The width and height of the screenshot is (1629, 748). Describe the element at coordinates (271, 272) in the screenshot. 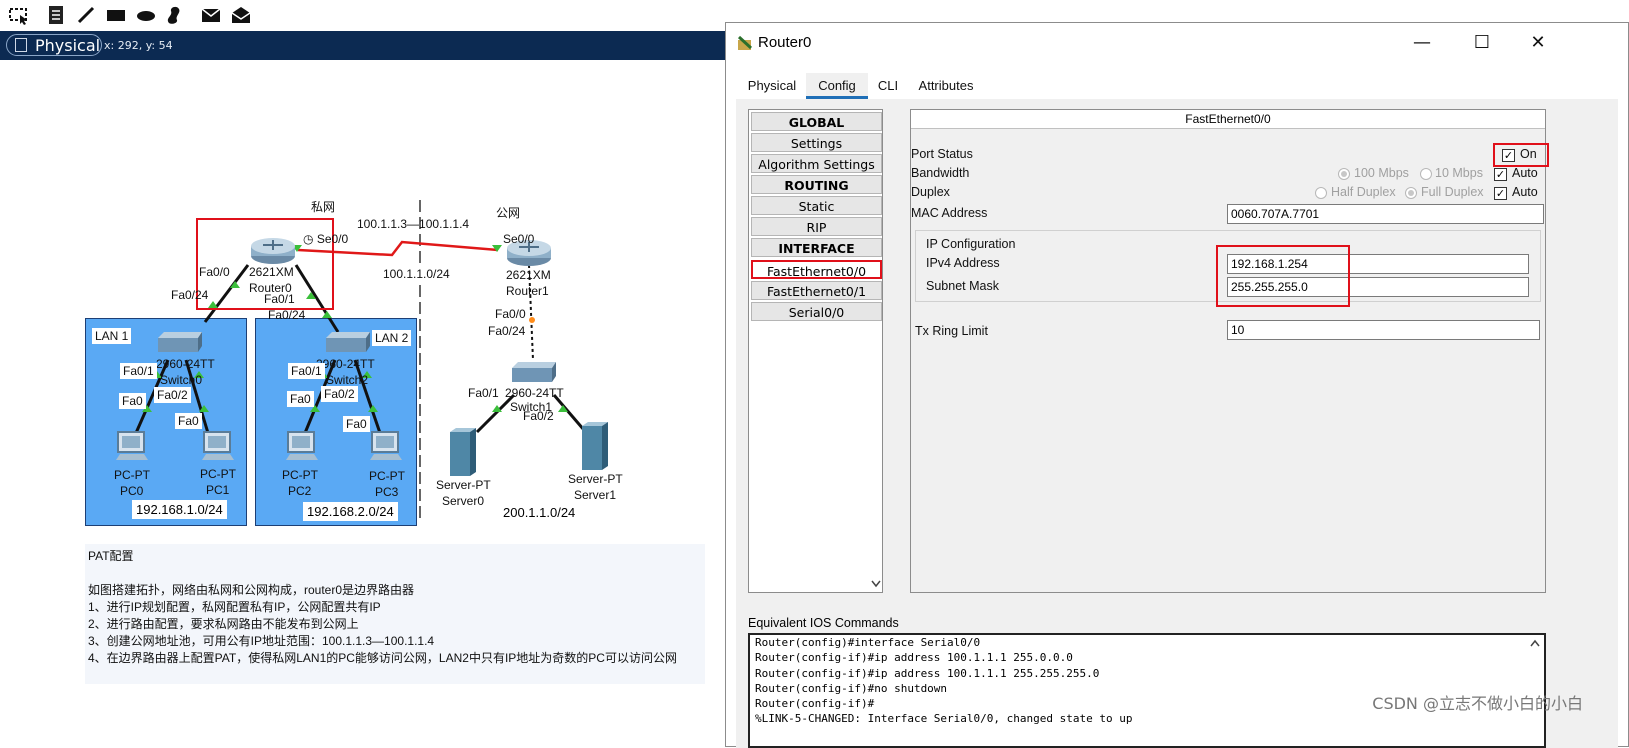

I see `router0-model: 2621XM` at that location.